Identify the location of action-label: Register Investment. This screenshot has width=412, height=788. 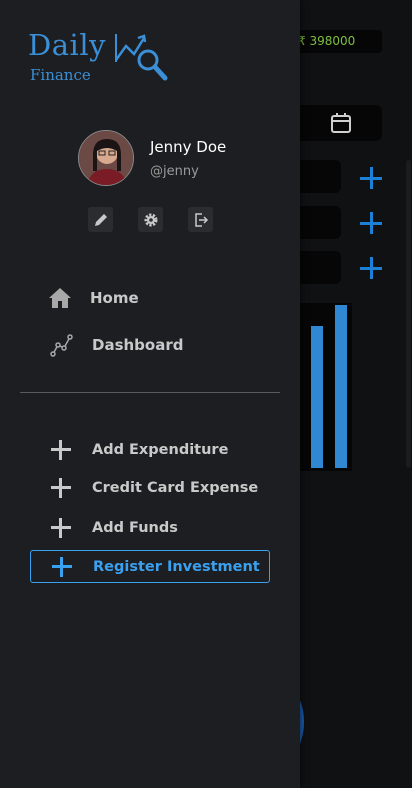
(176, 566).